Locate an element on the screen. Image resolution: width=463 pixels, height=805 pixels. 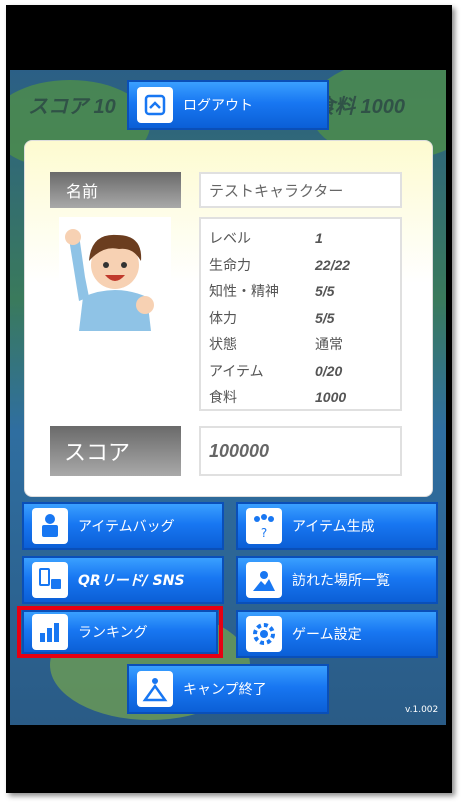
visited-places-button: 訪れた場所一覧 is located at coordinates (337, 580).